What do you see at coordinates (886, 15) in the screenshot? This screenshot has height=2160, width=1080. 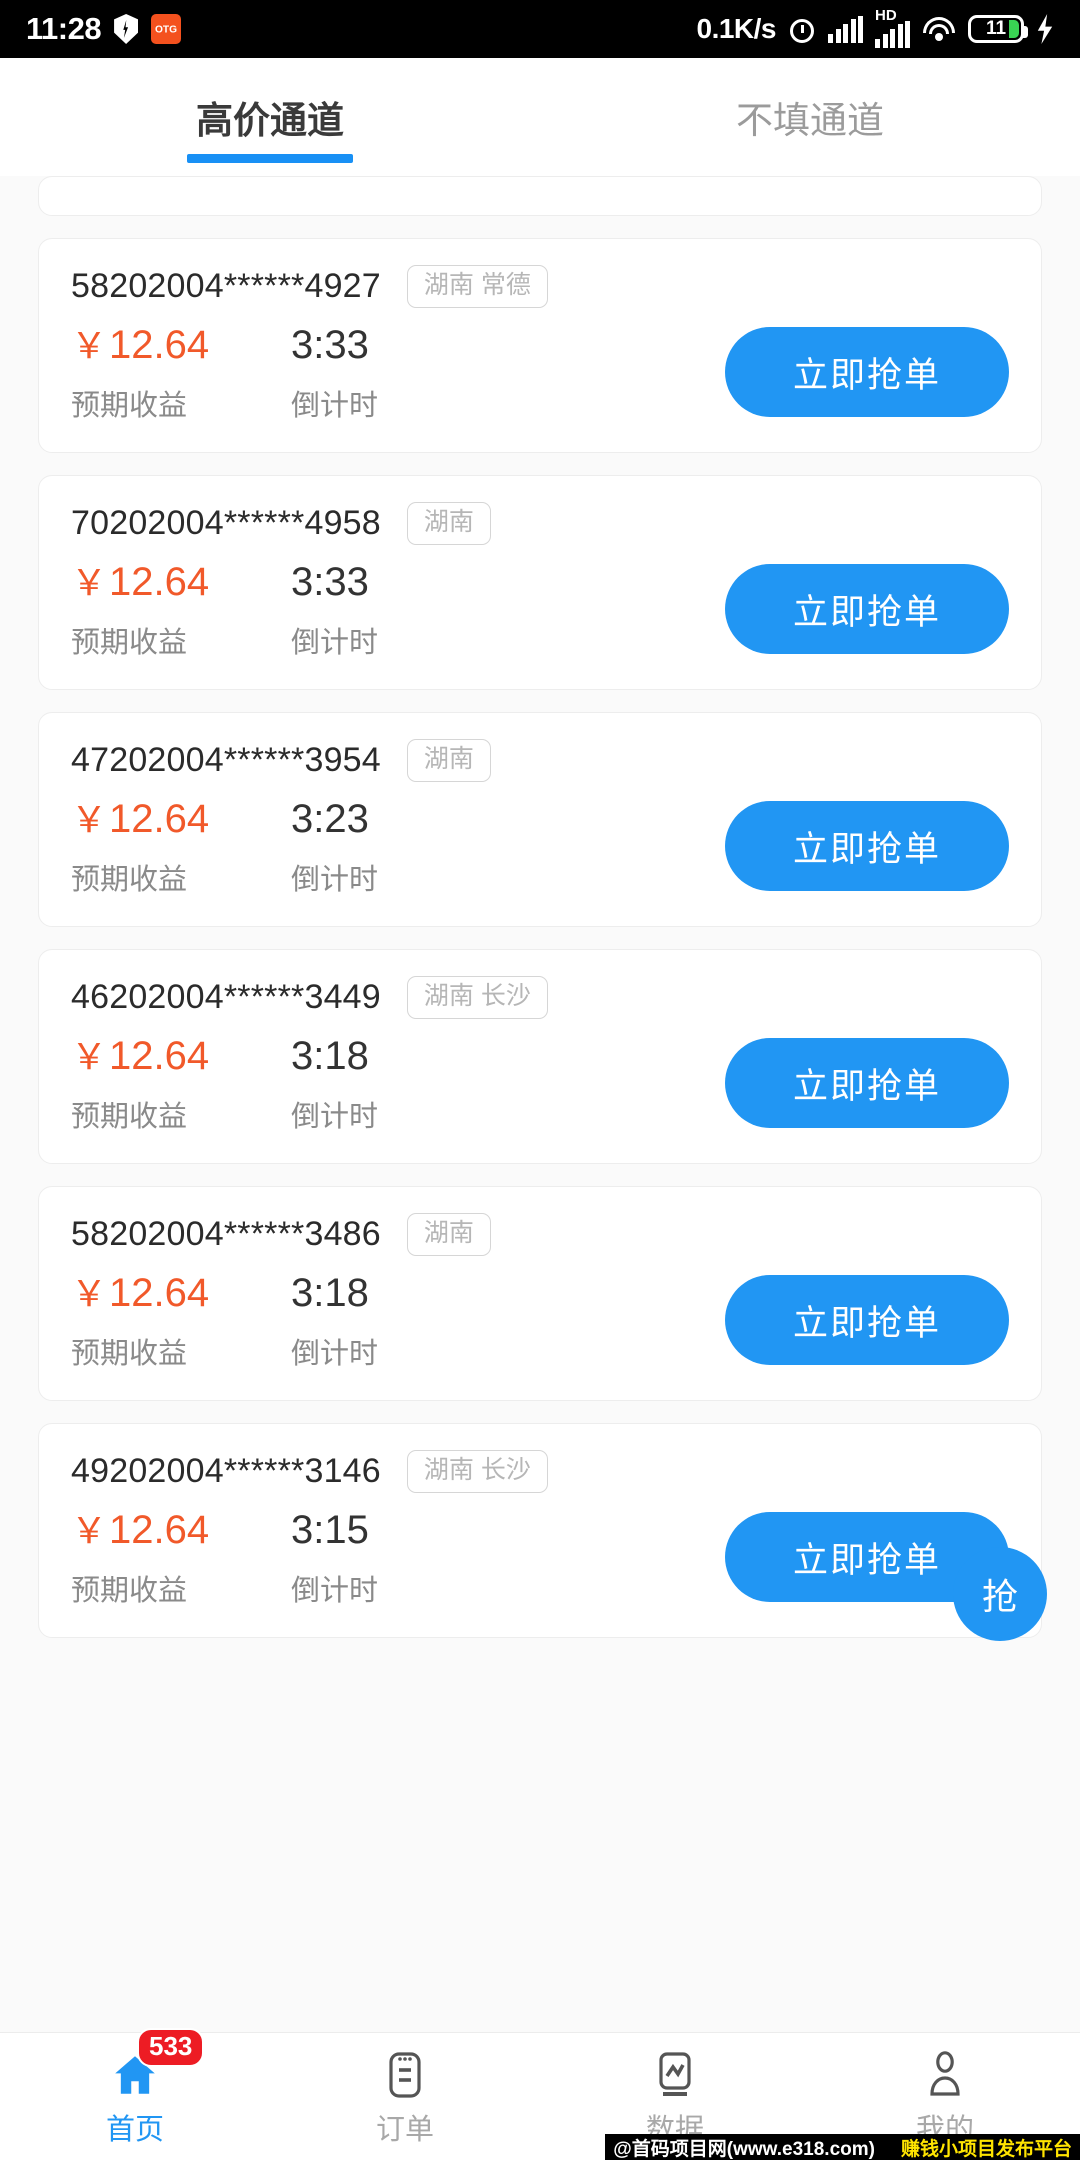 I see `hd-label: HD` at bounding box center [886, 15].